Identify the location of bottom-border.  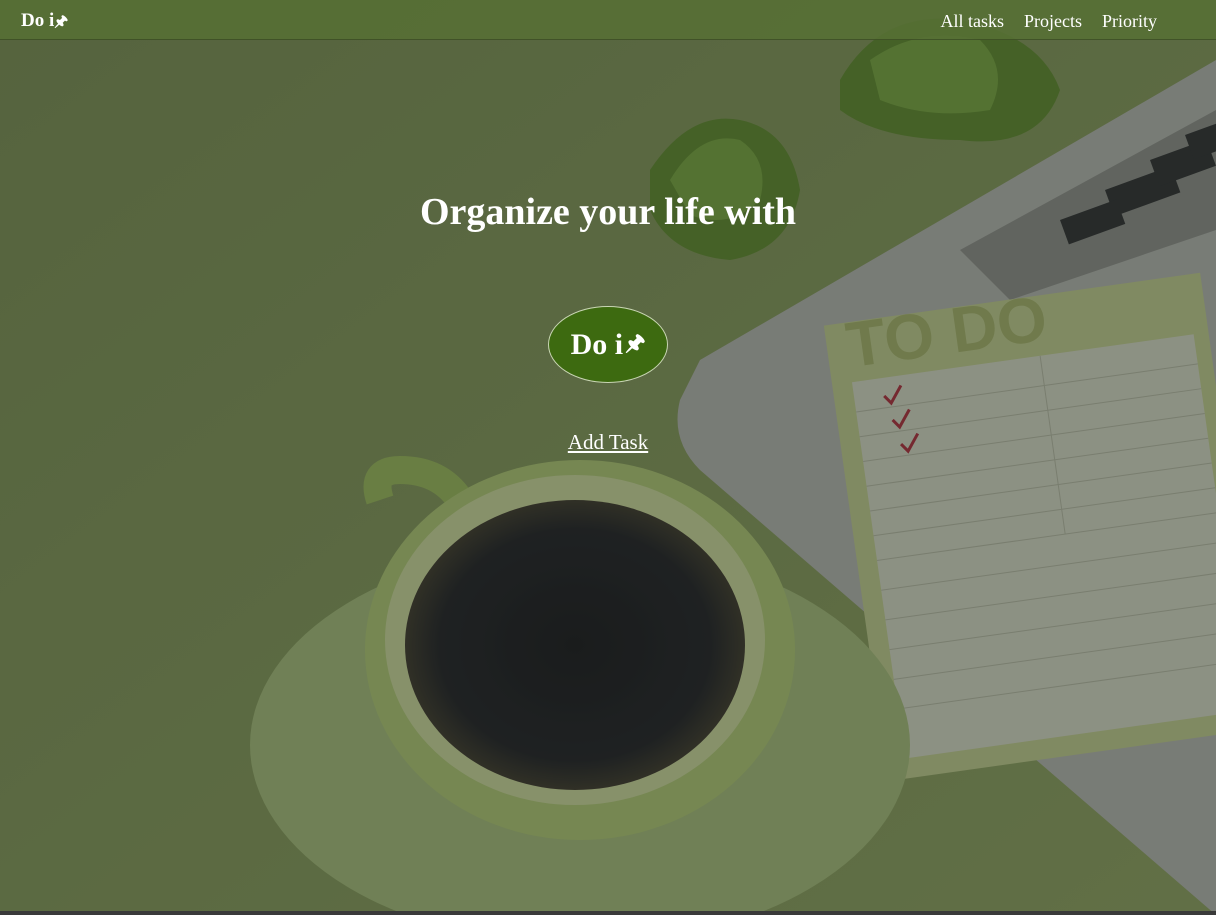
(608, 913).